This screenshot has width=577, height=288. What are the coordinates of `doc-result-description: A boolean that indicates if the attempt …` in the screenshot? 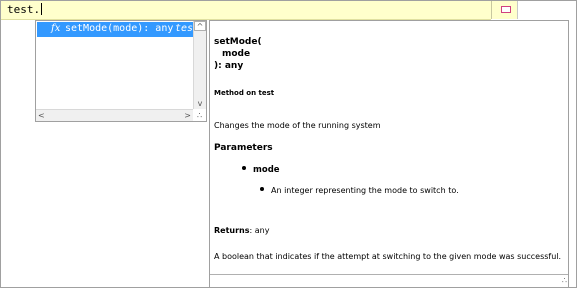 It's located at (388, 256).